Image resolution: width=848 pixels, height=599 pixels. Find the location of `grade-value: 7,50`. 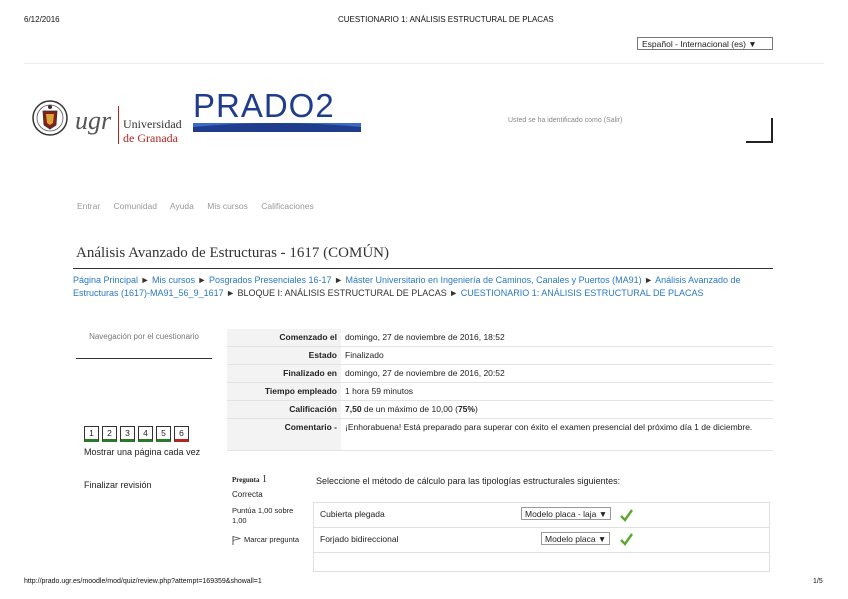

grade-value: 7,50 is located at coordinates (353, 409).